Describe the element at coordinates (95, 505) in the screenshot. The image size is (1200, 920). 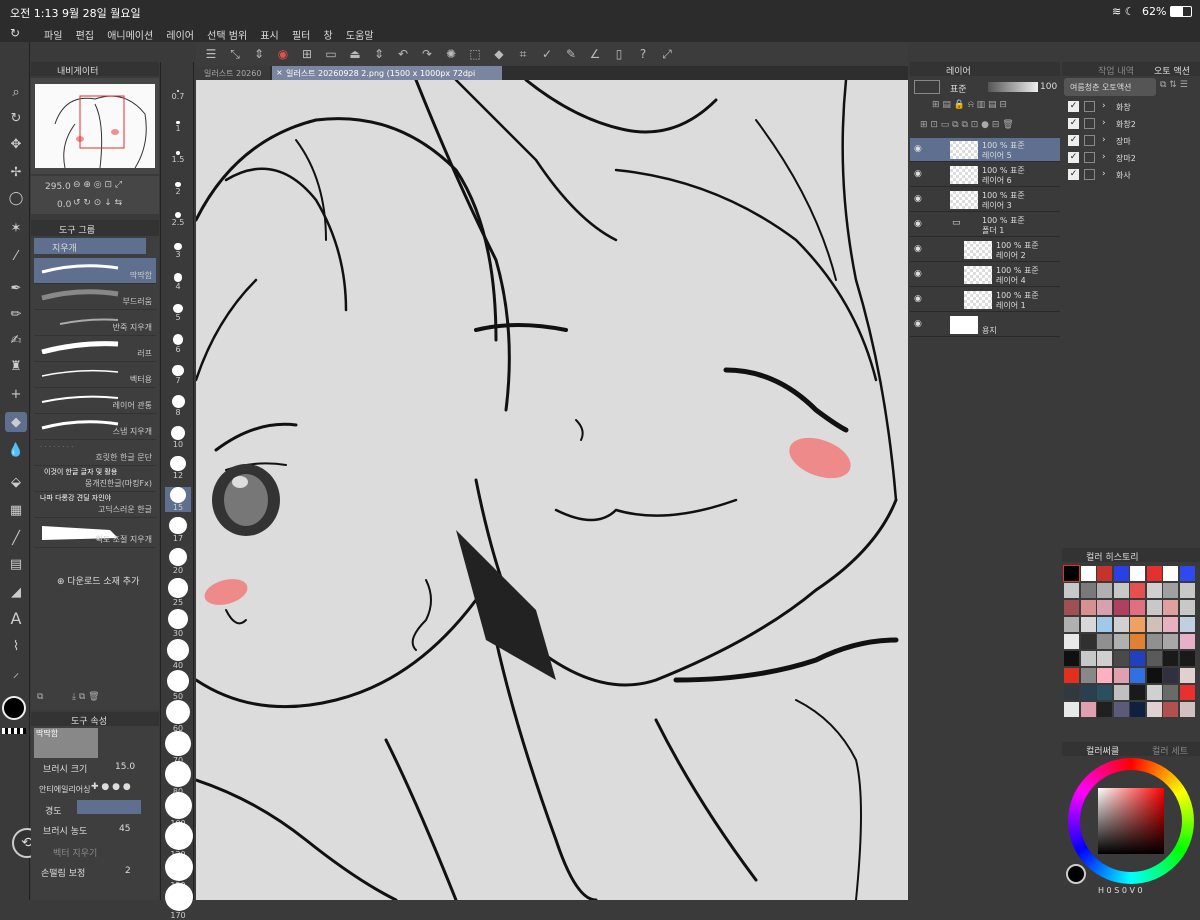
I see `brush-item: 나파 다롱강 견딜 자인야 고딕스러운 한글` at that location.